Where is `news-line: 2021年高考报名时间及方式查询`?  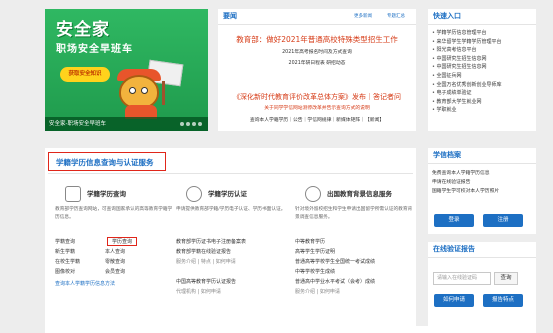
news-line: 2021年高考报名时间及方式查询 is located at coordinates (317, 51).